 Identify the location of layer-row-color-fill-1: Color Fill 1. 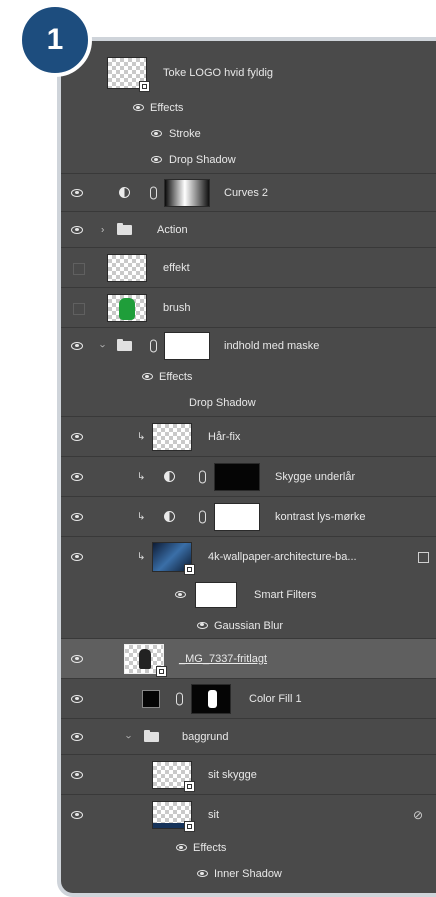
(248, 699).